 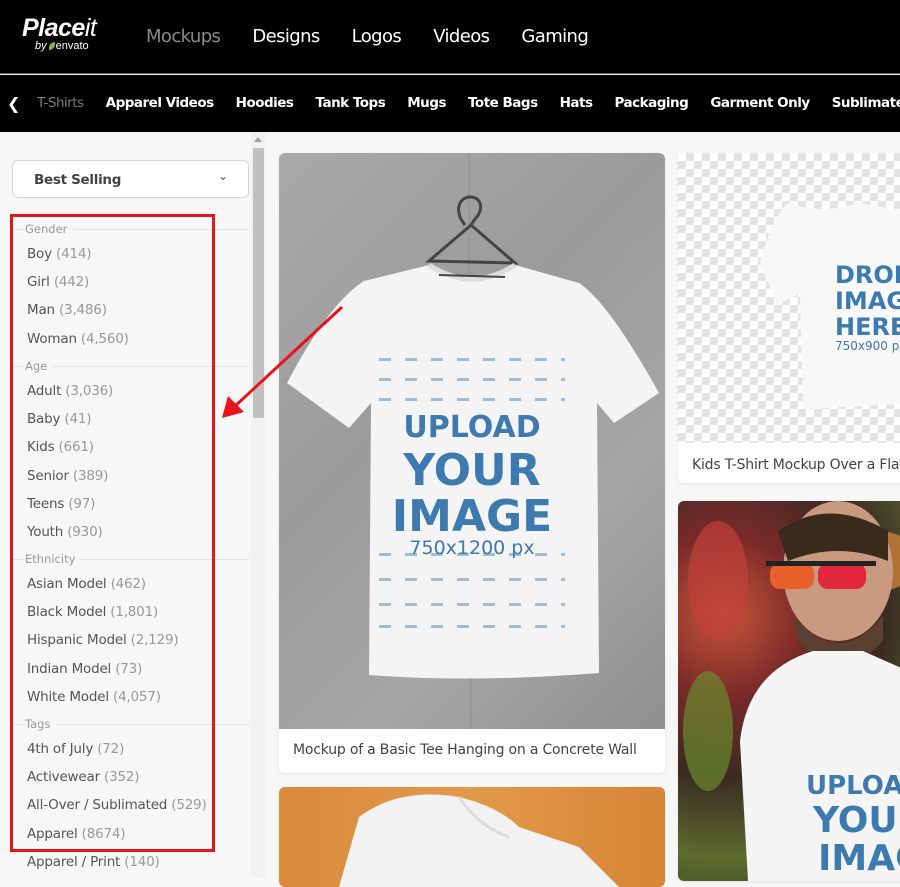 What do you see at coordinates (53, 28) in the screenshot?
I see `logo-text-bold: Place` at bounding box center [53, 28].